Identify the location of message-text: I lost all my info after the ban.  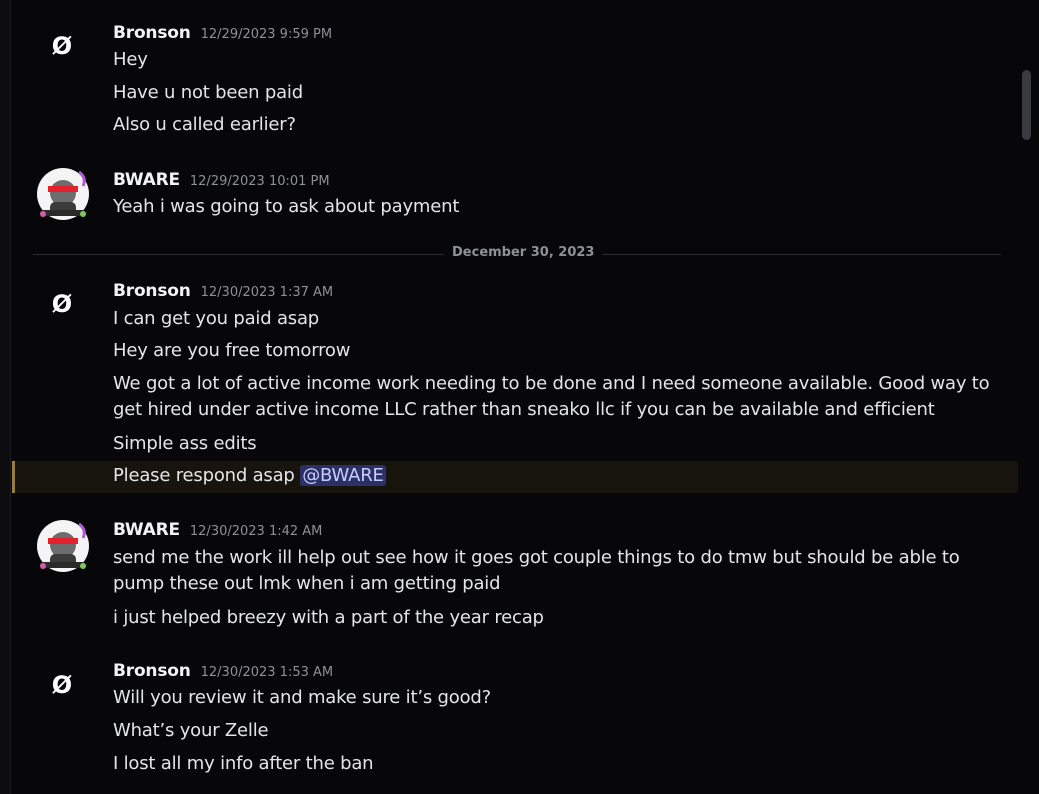
(243, 763).